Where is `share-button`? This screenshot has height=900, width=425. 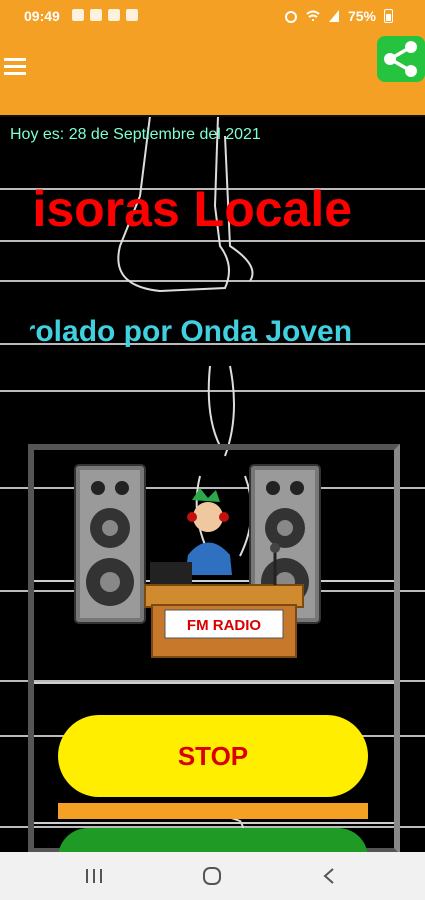
share-button is located at coordinates (401, 59).